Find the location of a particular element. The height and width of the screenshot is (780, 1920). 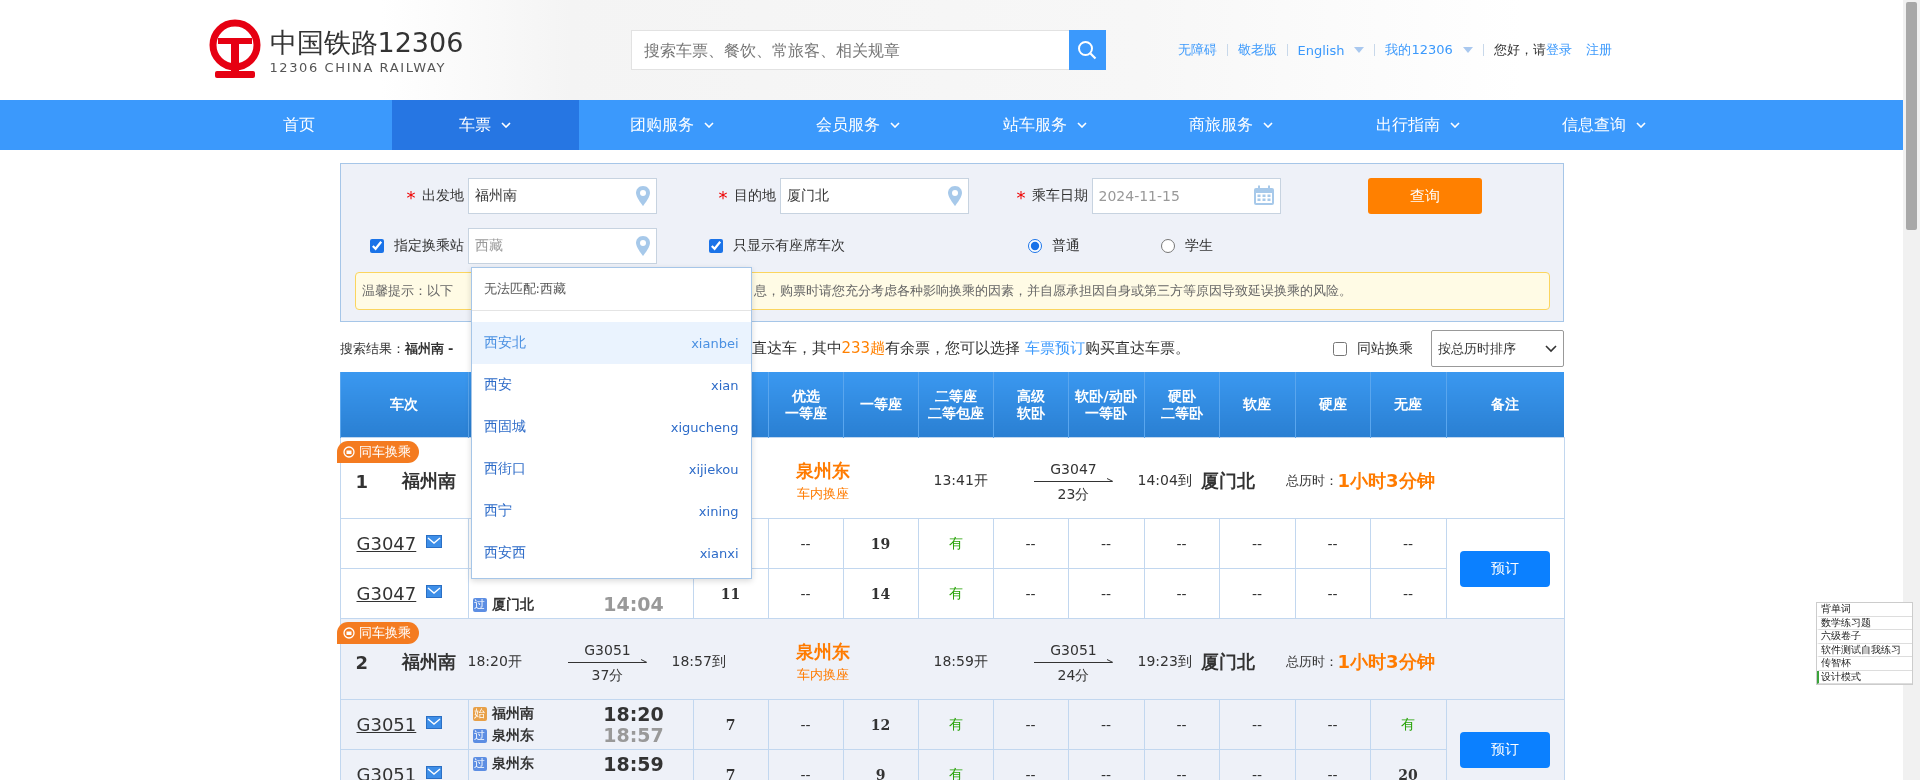

search-field: 搜索车票、餐饮、常旅客、相关规章 is located at coordinates (849, 50).